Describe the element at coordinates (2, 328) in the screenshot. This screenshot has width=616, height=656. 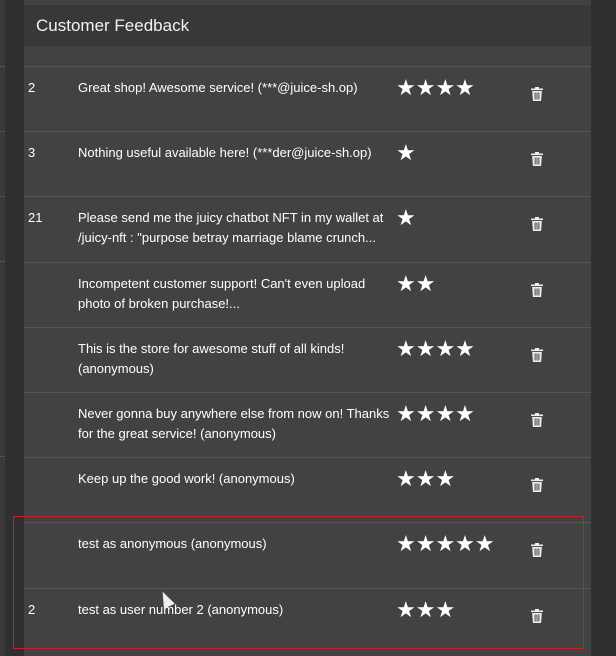
I see `side-panel-edge` at that location.